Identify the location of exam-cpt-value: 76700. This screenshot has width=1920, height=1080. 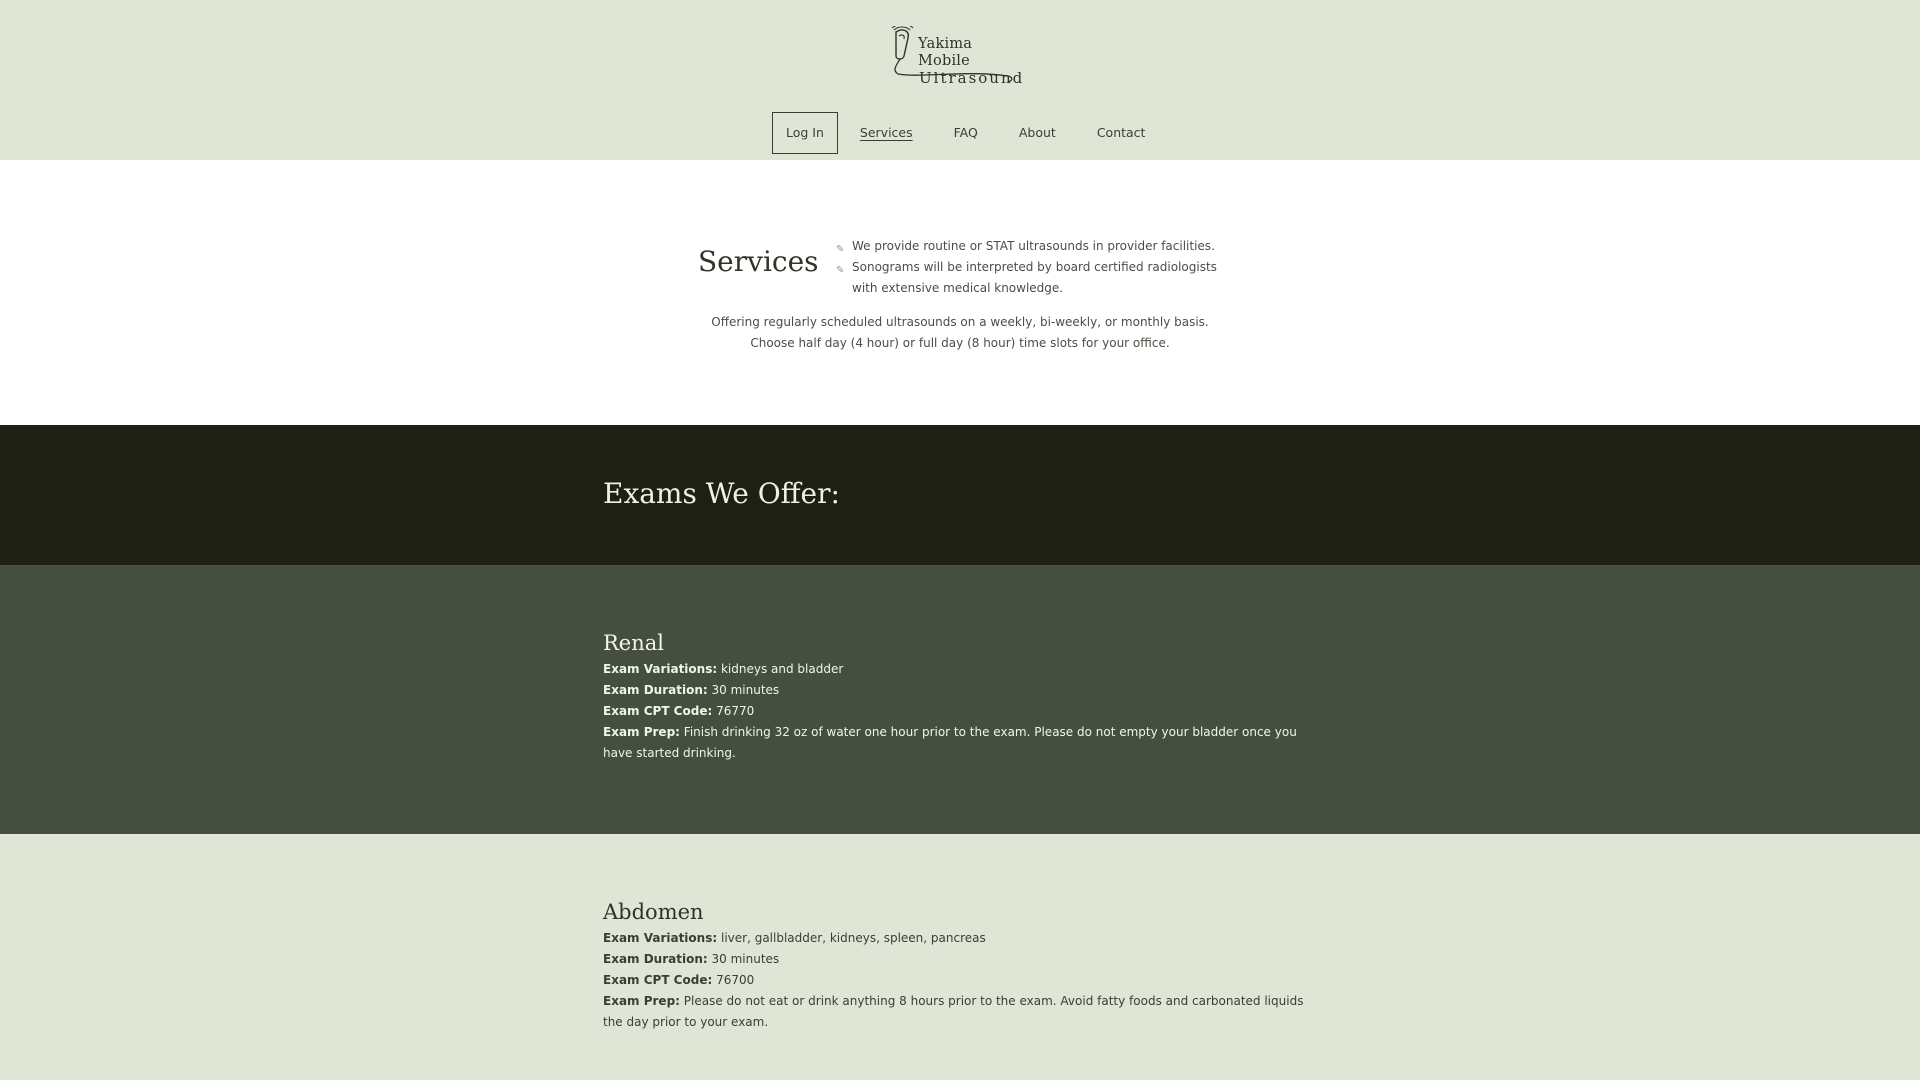
(735, 980).